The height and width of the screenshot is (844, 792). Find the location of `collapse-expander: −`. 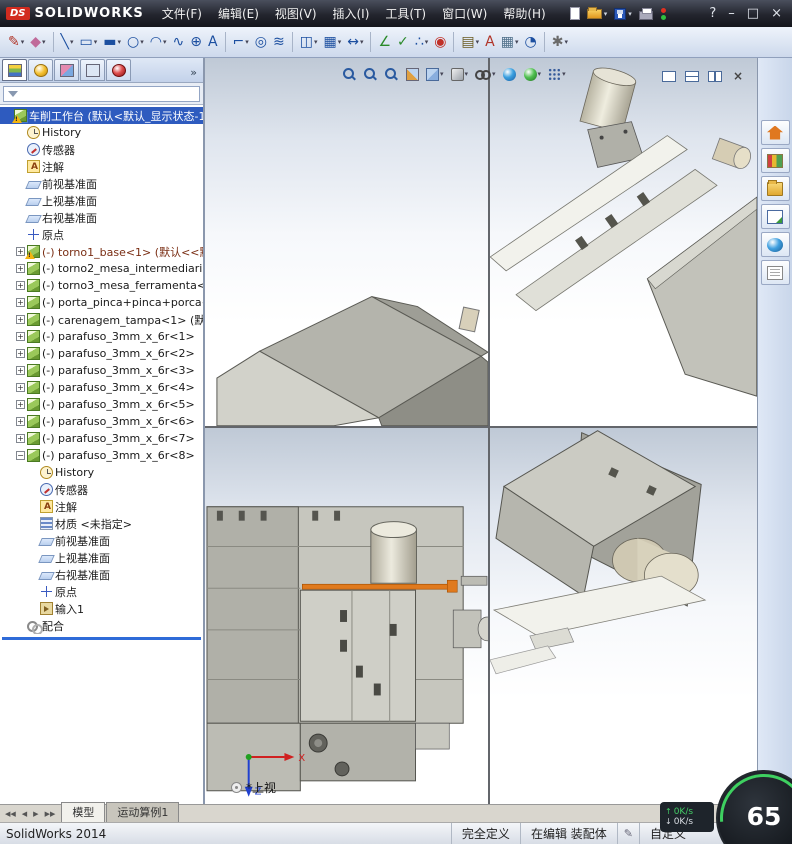

collapse-expander: − is located at coordinates (20, 455).